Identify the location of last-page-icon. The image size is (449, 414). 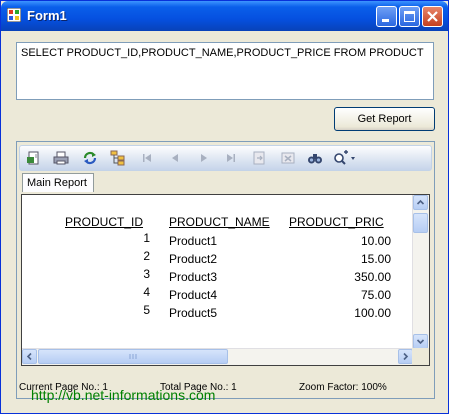
(231, 158).